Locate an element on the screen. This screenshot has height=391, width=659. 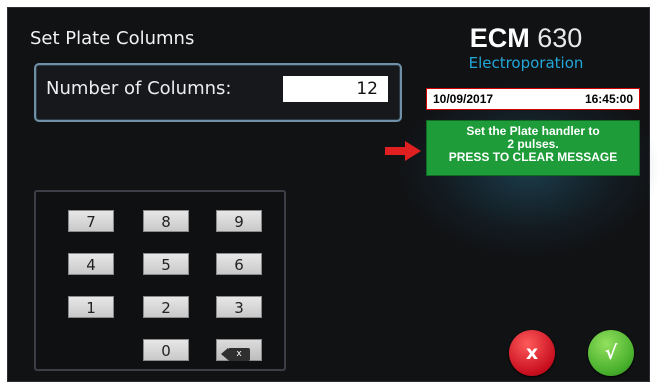
date-time-bar: 10/09/2017 16:45:00 is located at coordinates (533, 99).